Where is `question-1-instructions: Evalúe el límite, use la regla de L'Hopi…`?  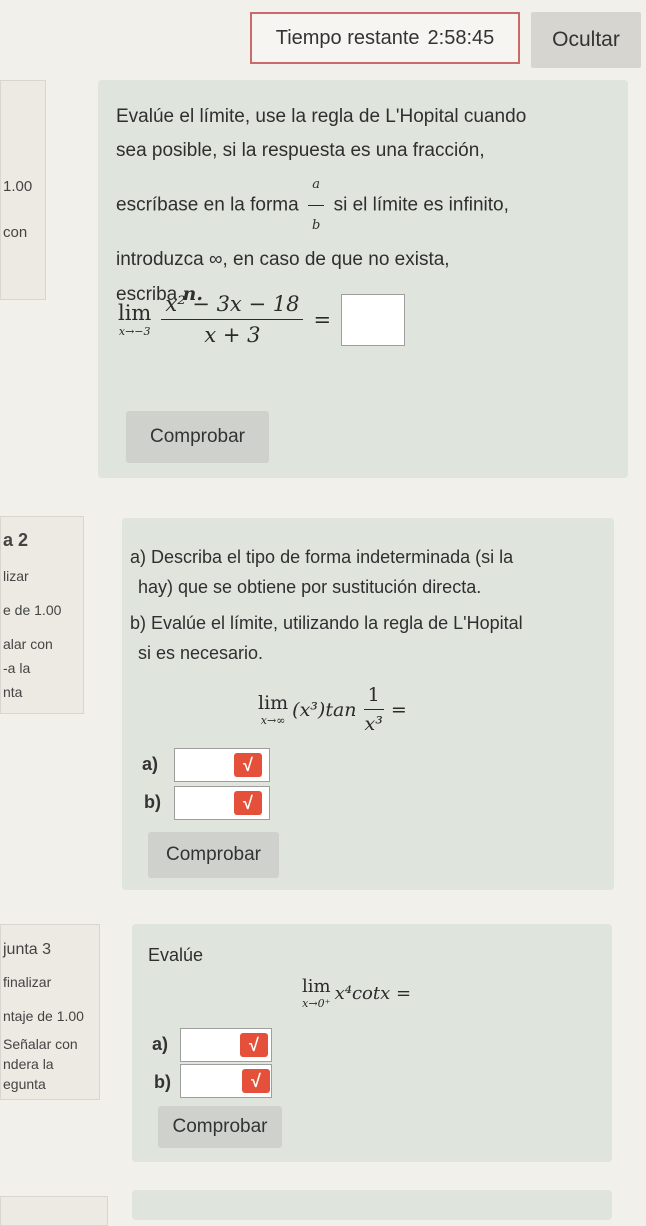 question-1-instructions: Evalúe el límite, use la regla de L'Hopi… is located at coordinates (371, 206).